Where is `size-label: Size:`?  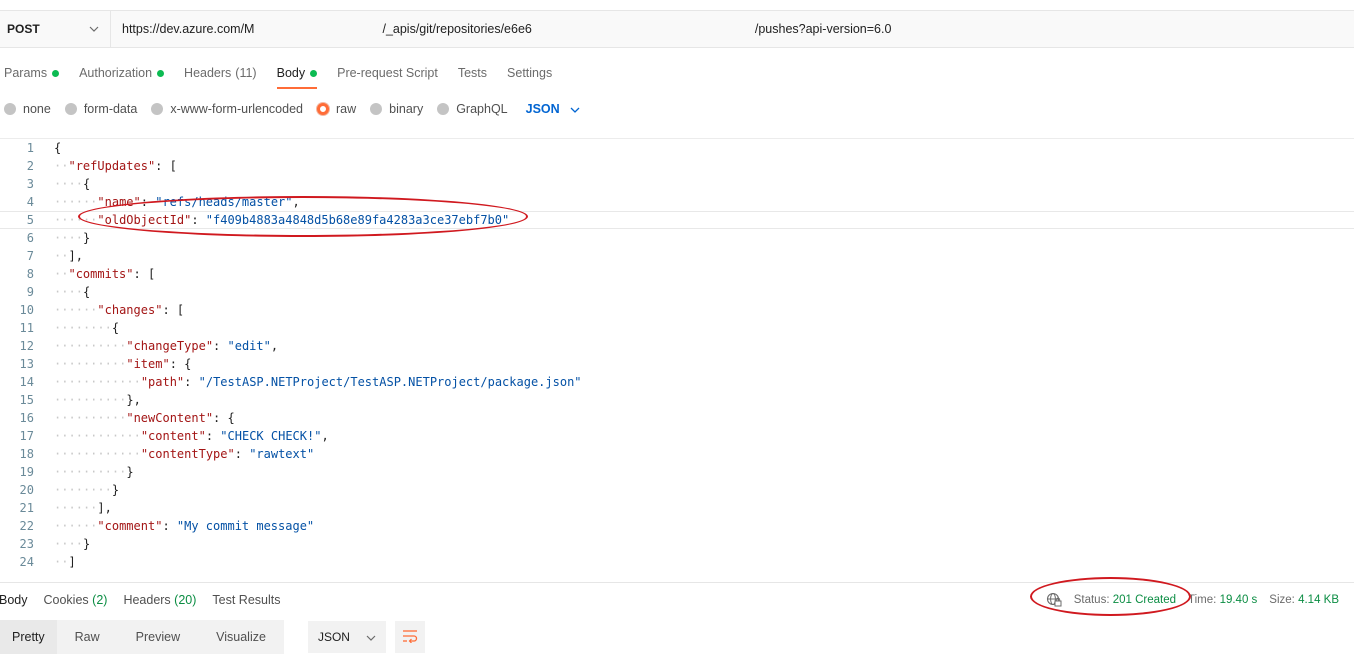 size-label: Size: is located at coordinates (1282, 600).